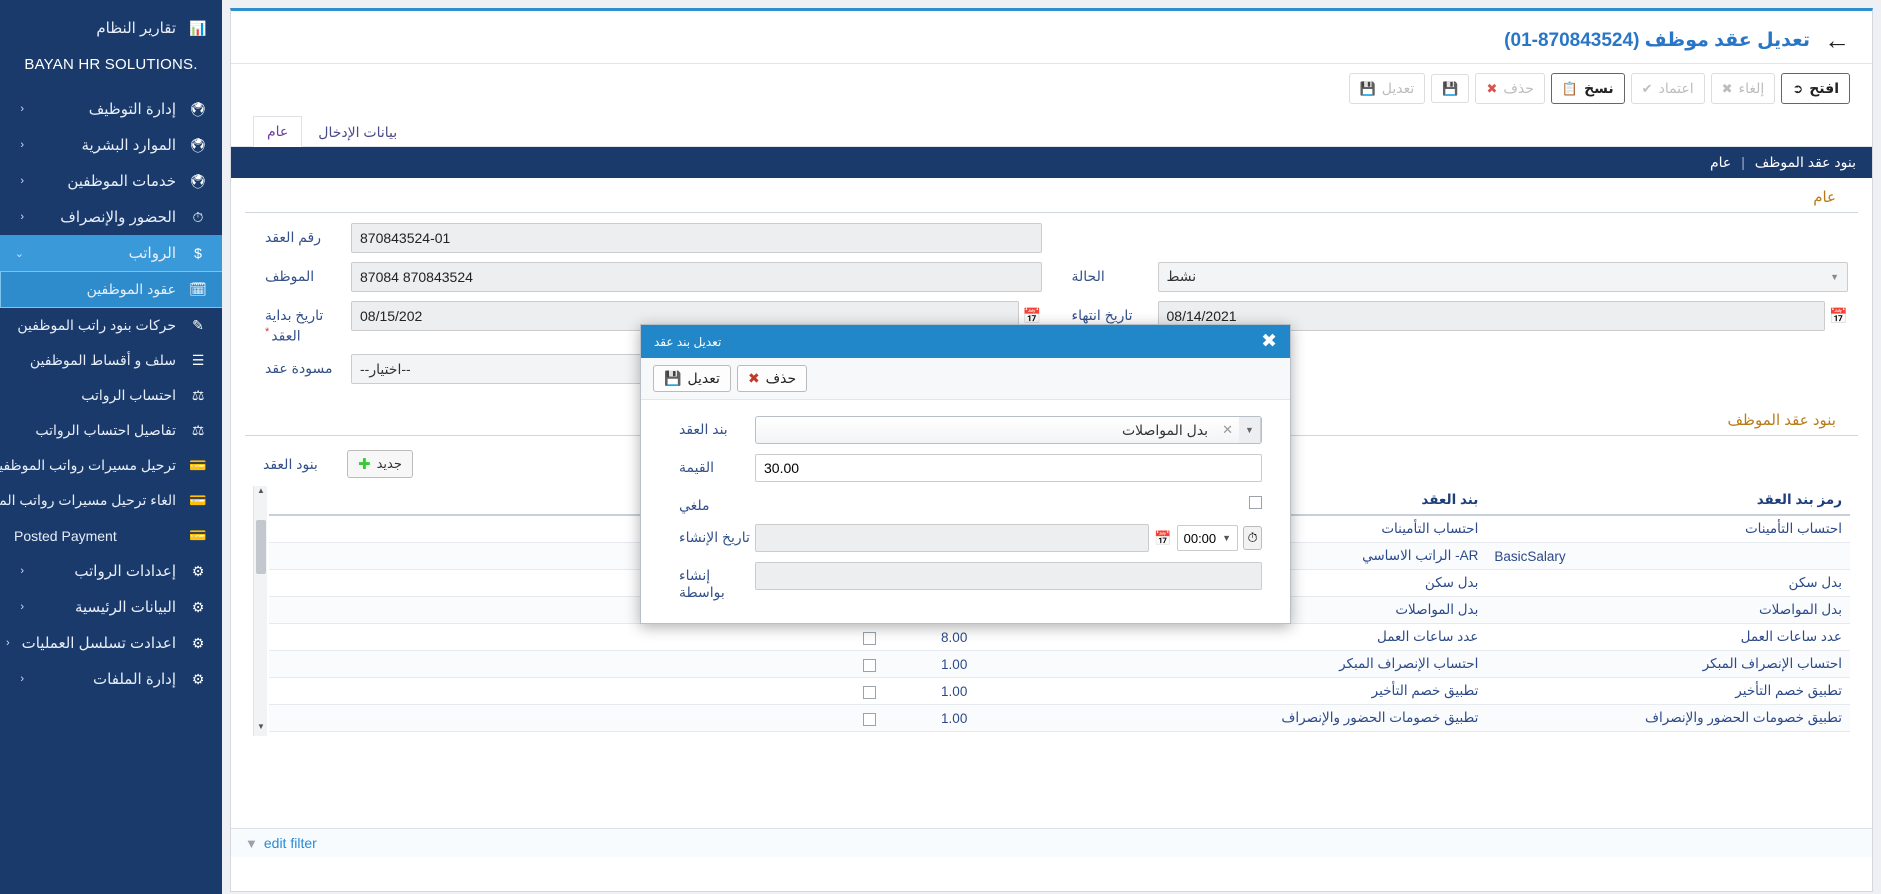  I want to click on contract-item-select: بدل المواصلات ✕ ▼, so click(1008, 430).